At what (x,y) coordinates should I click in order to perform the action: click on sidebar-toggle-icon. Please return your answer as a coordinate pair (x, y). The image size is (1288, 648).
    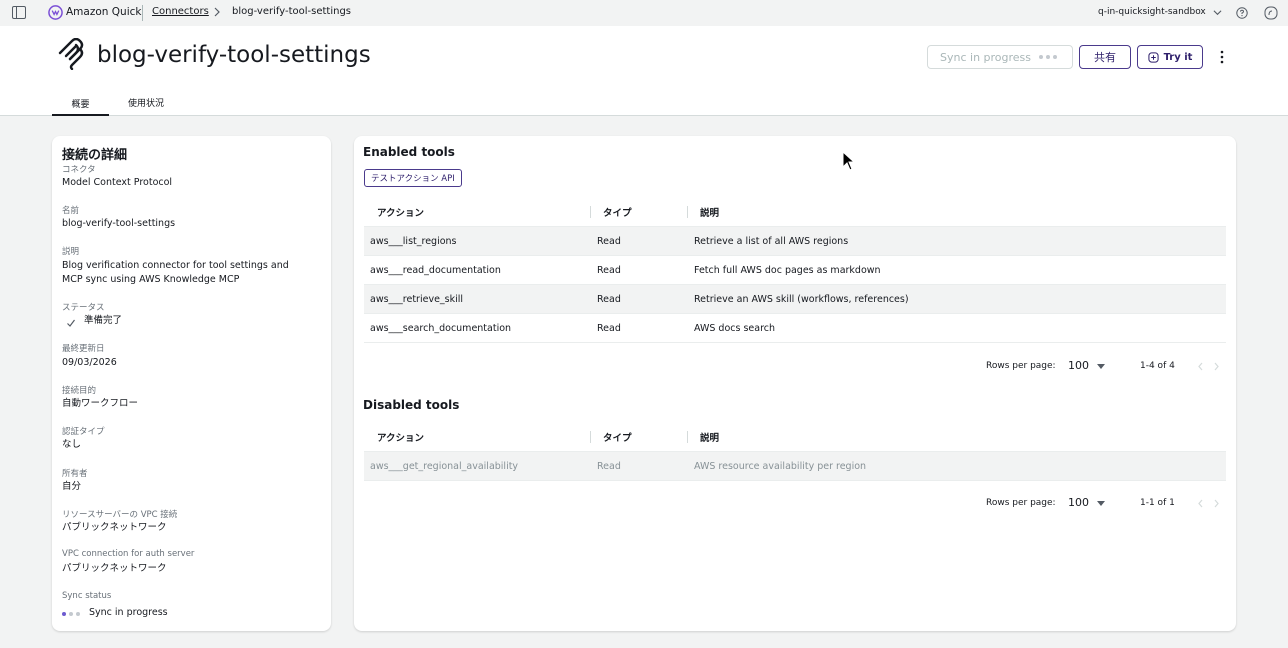
    Looking at the image, I should click on (19, 12).